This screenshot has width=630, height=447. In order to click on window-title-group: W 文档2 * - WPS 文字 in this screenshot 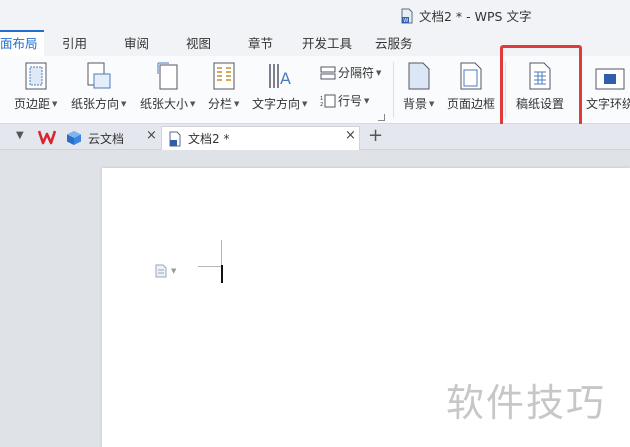, I will do `click(465, 15)`.